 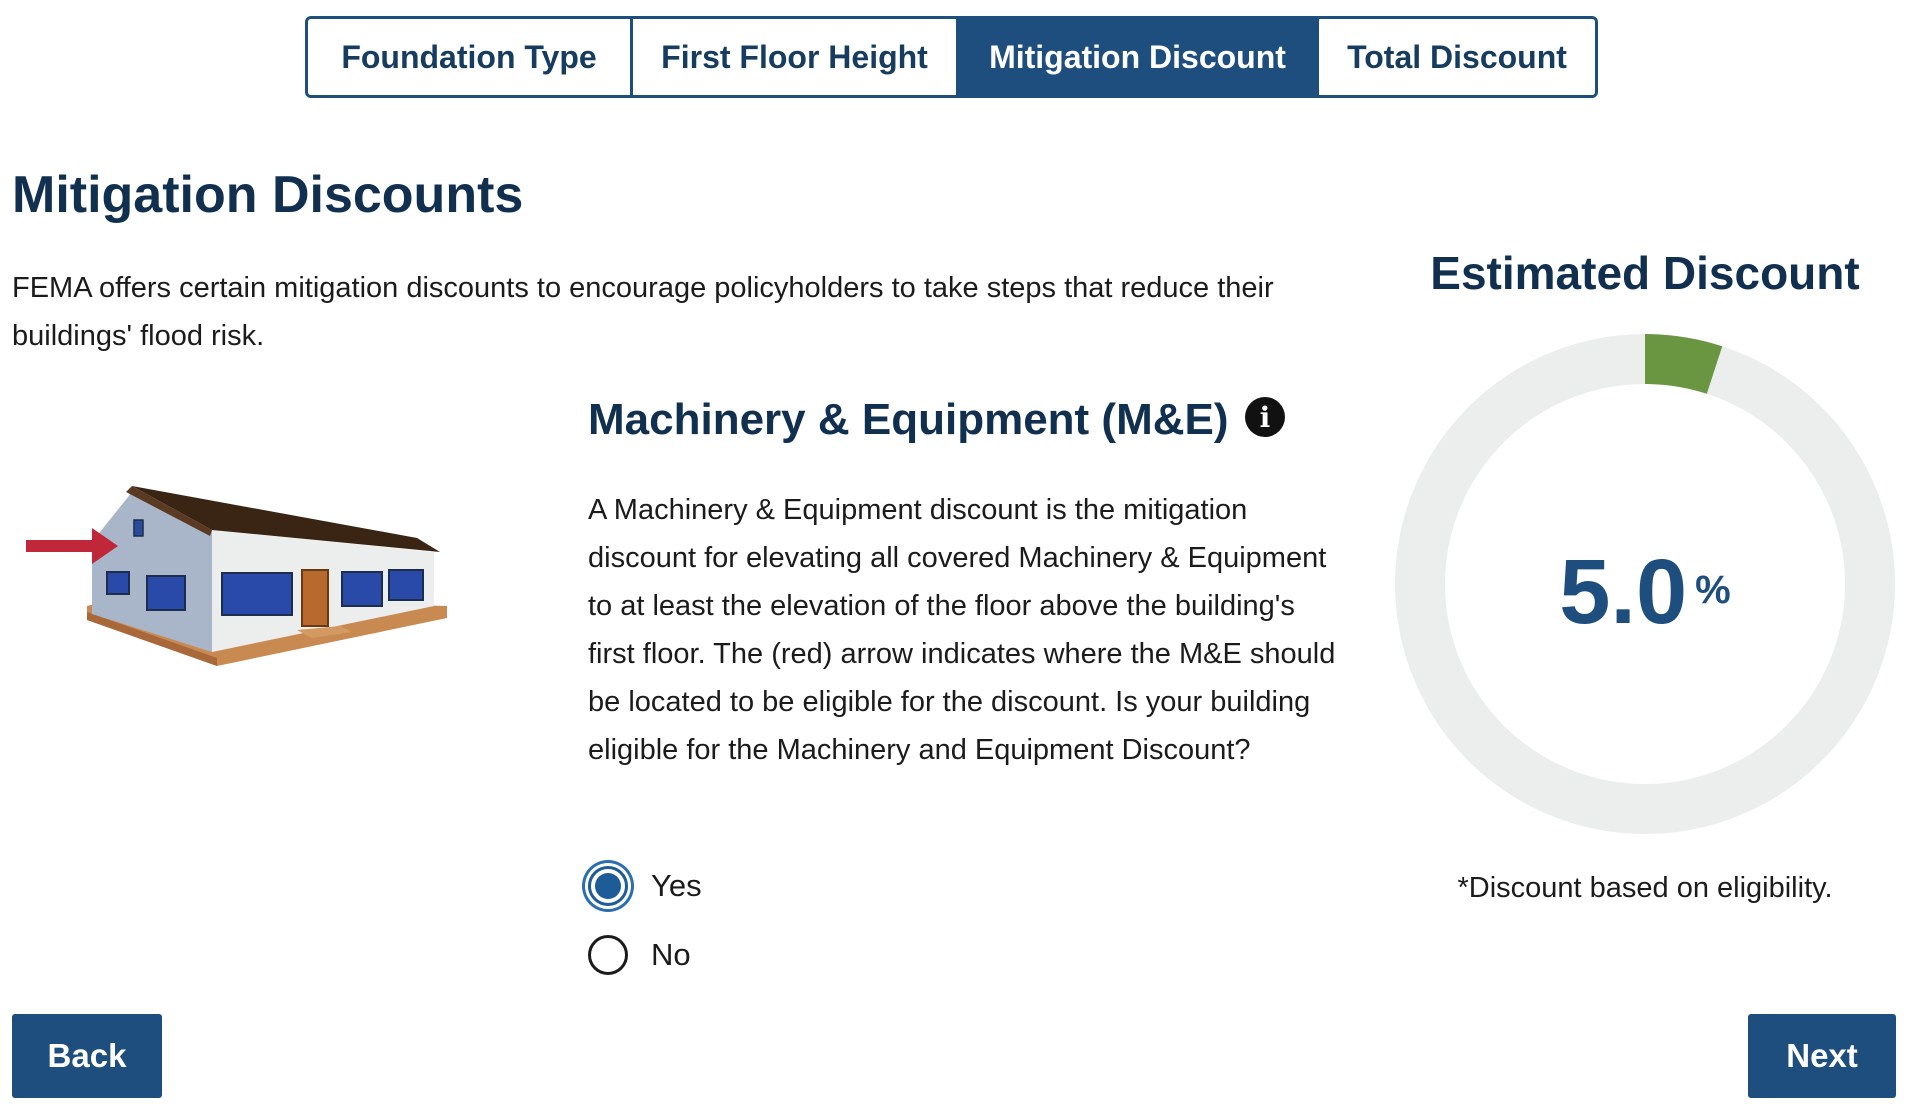 I want to click on radio-button-yes, so click(x=608, y=886).